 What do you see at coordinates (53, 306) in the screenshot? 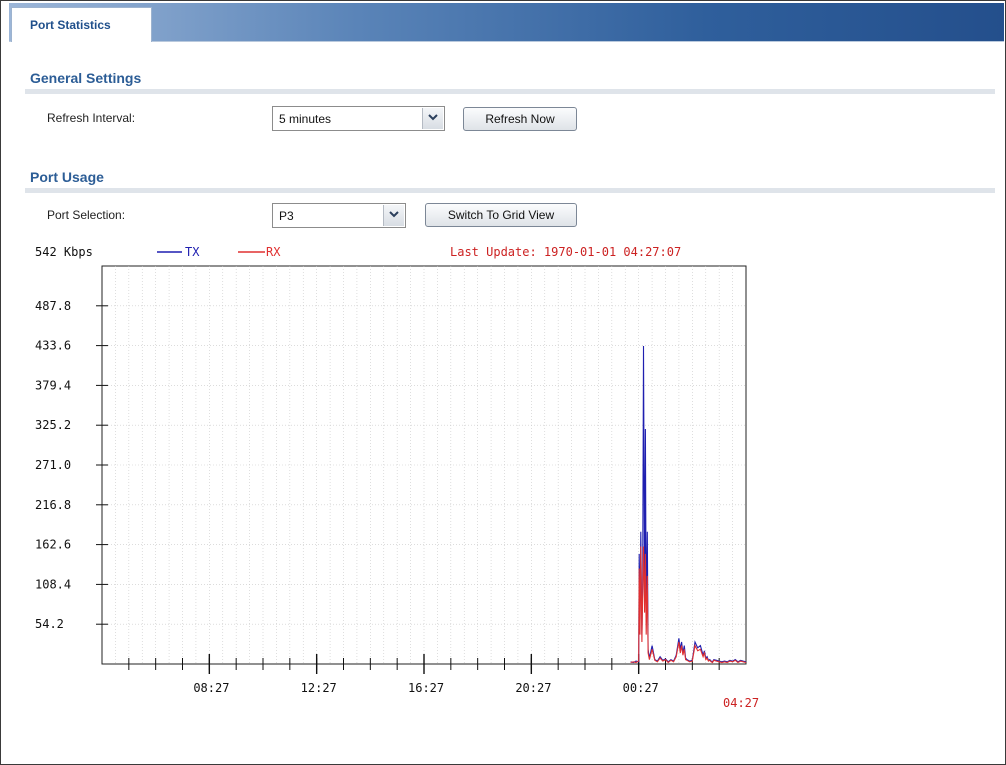
I see `y-tick-label: 487.8` at bounding box center [53, 306].